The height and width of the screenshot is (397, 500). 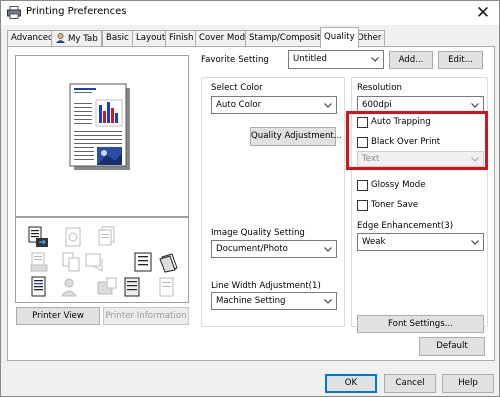 I want to click on tab-label: Advanced, so click(x=32, y=38).